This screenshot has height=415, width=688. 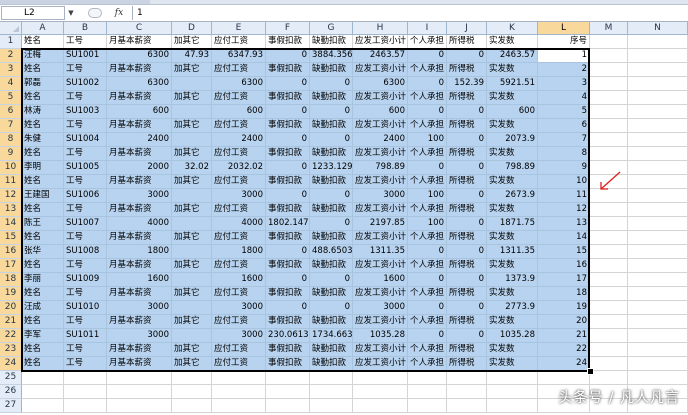 What do you see at coordinates (11, 98) in the screenshot?
I see `row-header: 5` at bounding box center [11, 98].